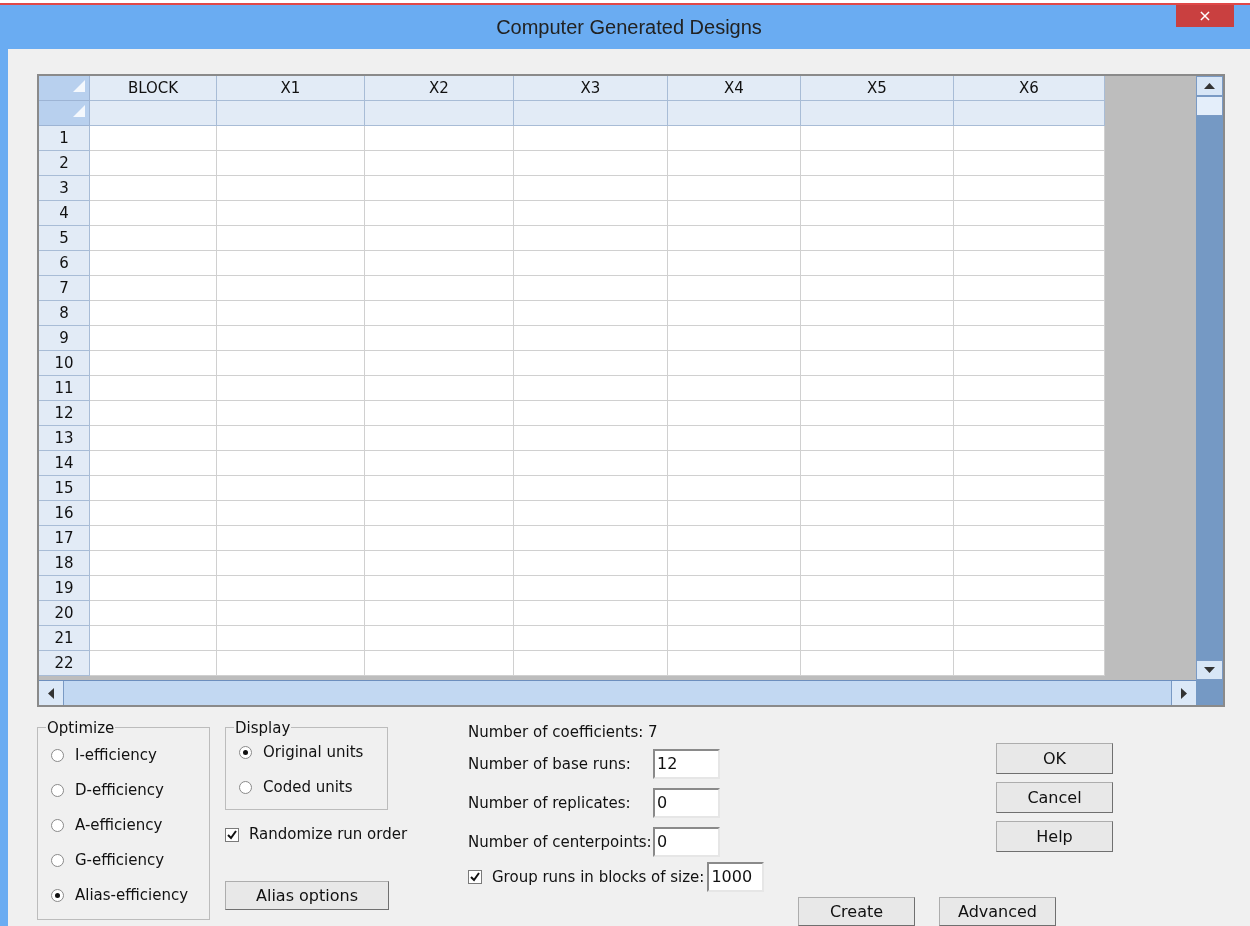 Image resolution: width=1250 pixels, height=926 pixels. What do you see at coordinates (307, 895) in the screenshot?
I see `alias-options-button: Alias options` at bounding box center [307, 895].